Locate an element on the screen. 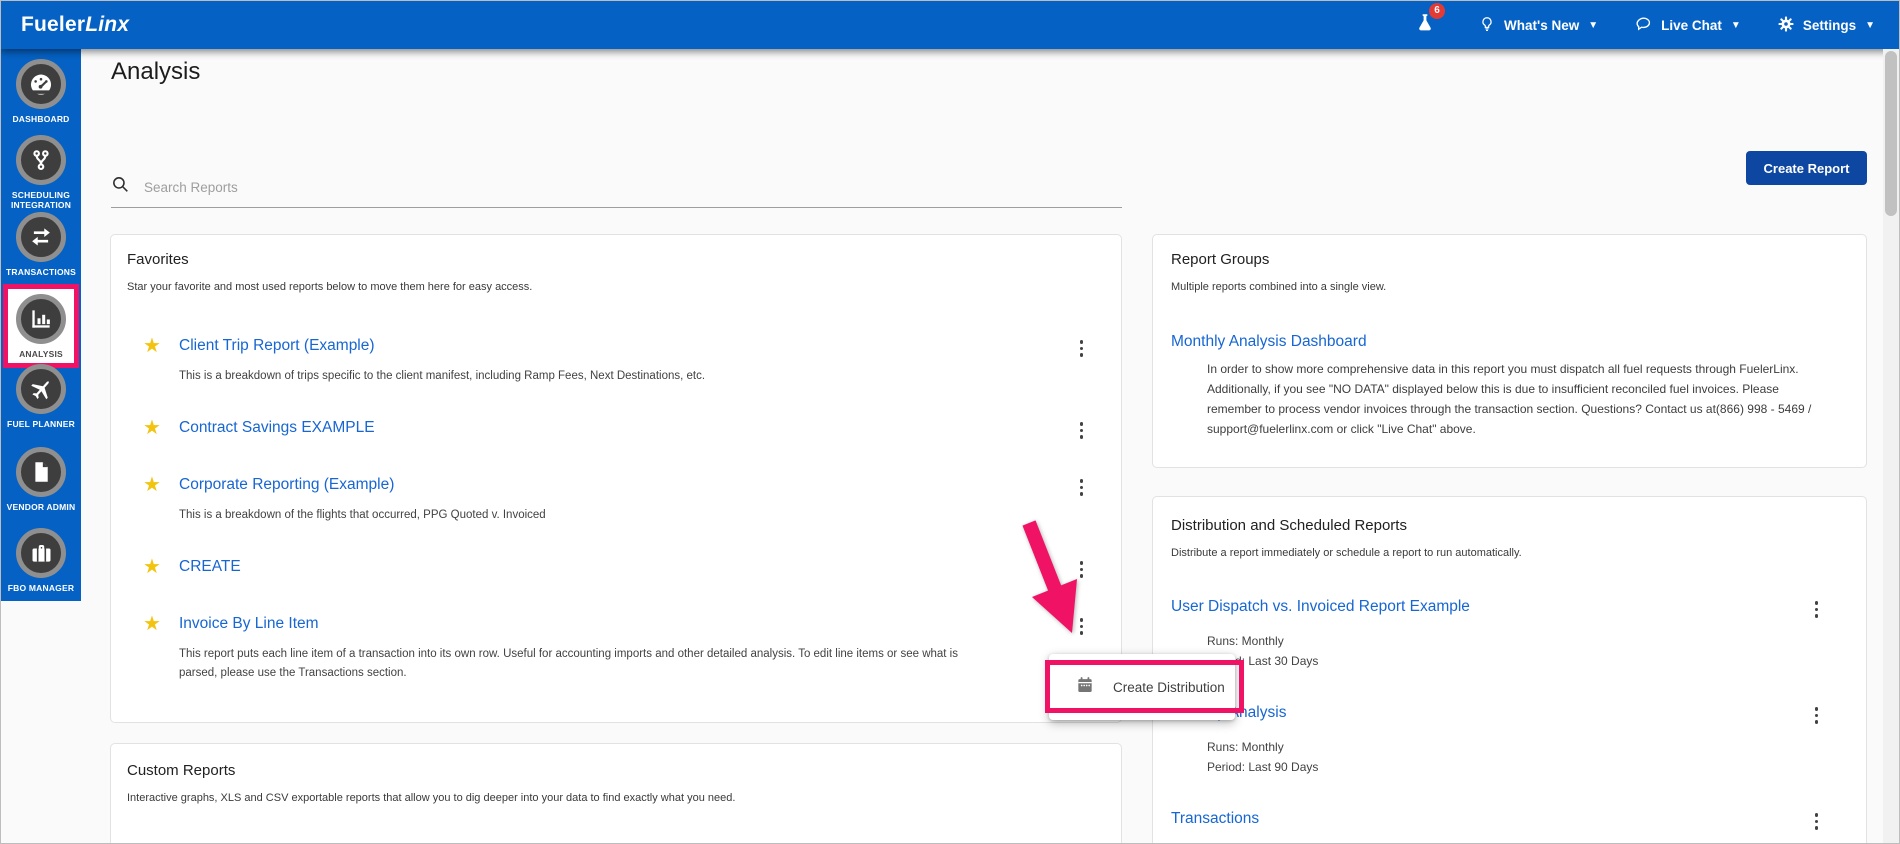 The height and width of the screenshot is (844, 1900). favorite-report-link: CREATE is located at coordinates (210, 567).